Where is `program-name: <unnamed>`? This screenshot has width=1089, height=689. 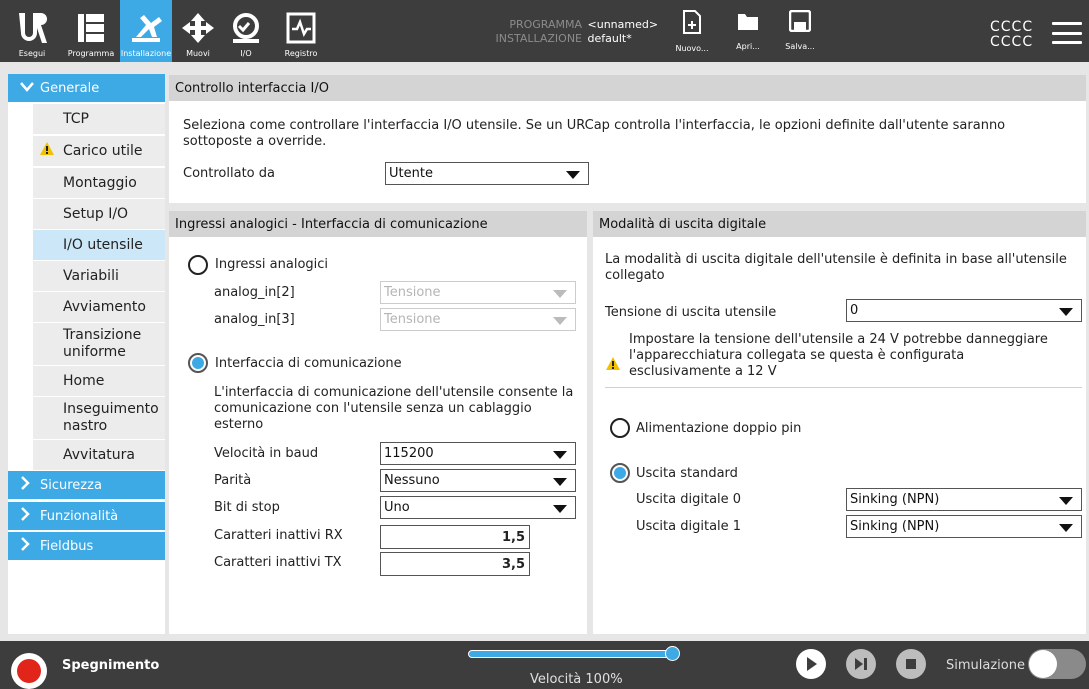 program-name: <unnamed> is located at coordinates (623, 24).